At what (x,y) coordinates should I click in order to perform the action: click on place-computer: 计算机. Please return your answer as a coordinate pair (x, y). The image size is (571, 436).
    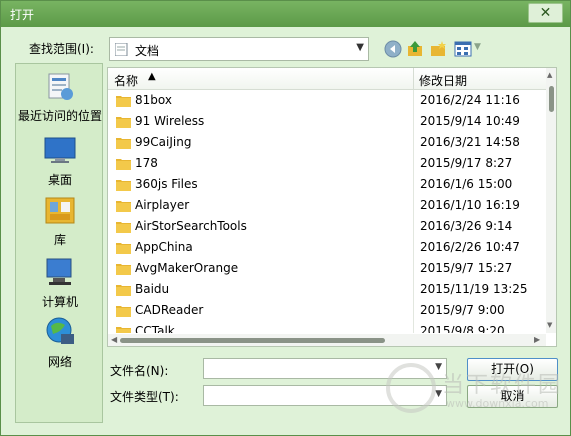
    Looking at the image, I should click on (60, 283).